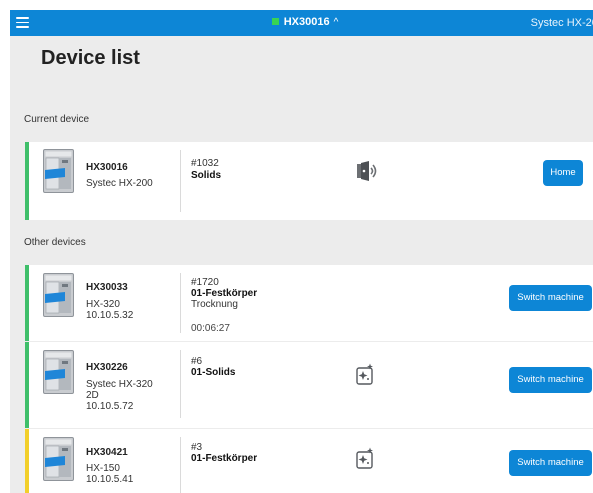  Describe the element at coordinates (103, 468) in the screenshot. I see `device-model: HX-150` at that location.